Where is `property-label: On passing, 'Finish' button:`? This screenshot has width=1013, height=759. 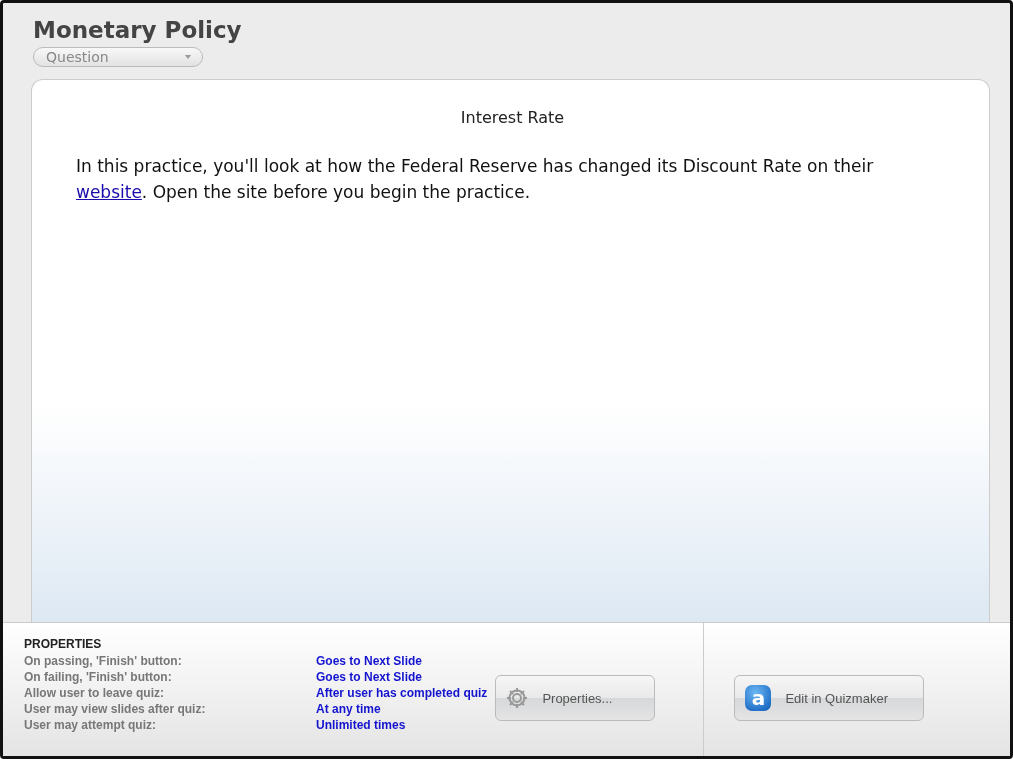
property-label: On passing, 'Finish' button: is located at coordinates (103, 661).